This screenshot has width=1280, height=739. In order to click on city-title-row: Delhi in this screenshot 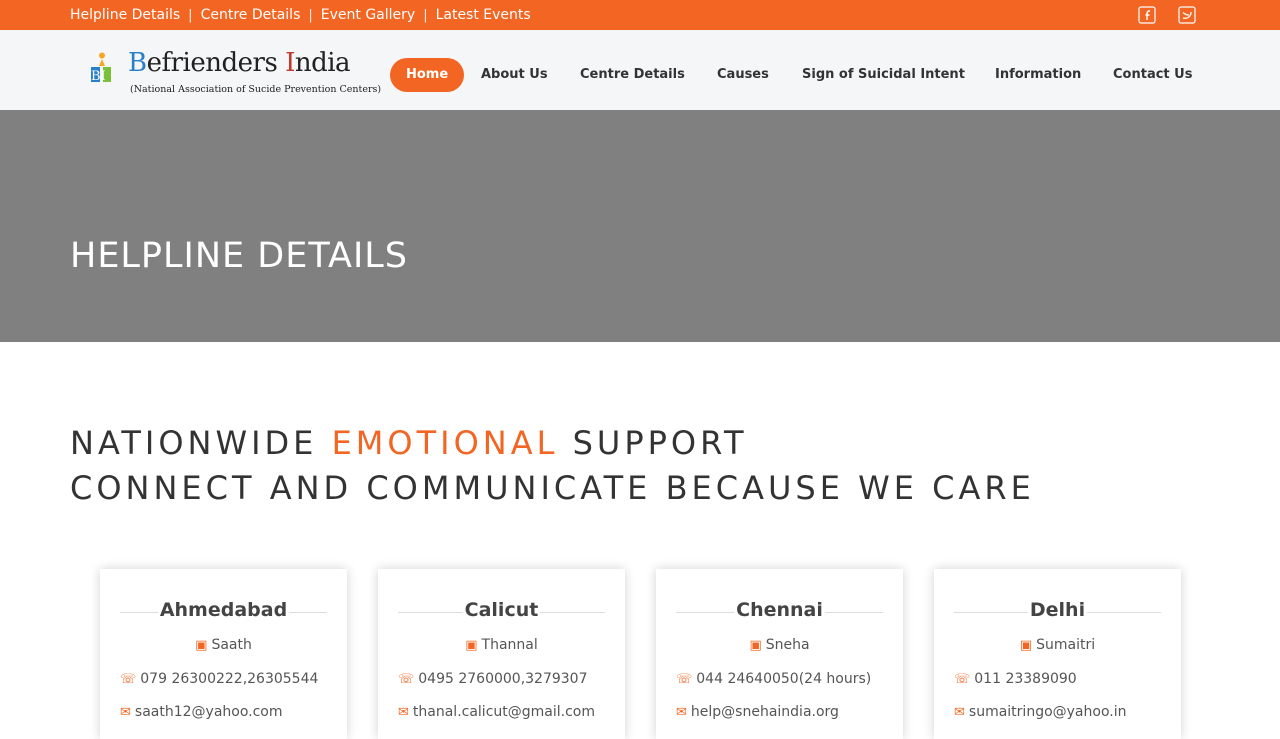, I will do `click(1057, 612)`.